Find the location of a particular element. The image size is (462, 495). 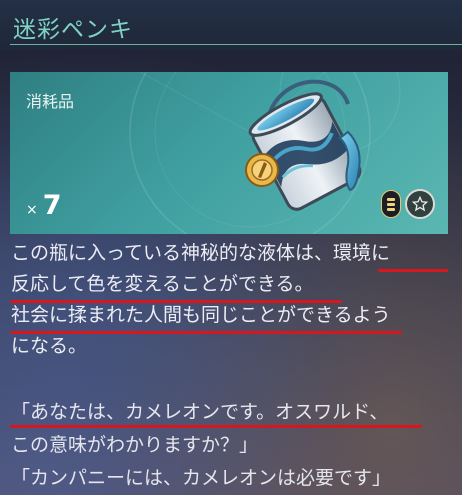

quote-line-1: 「あなたは、カメレオンです。オスワルド、 is located at coordinates (200, 412).